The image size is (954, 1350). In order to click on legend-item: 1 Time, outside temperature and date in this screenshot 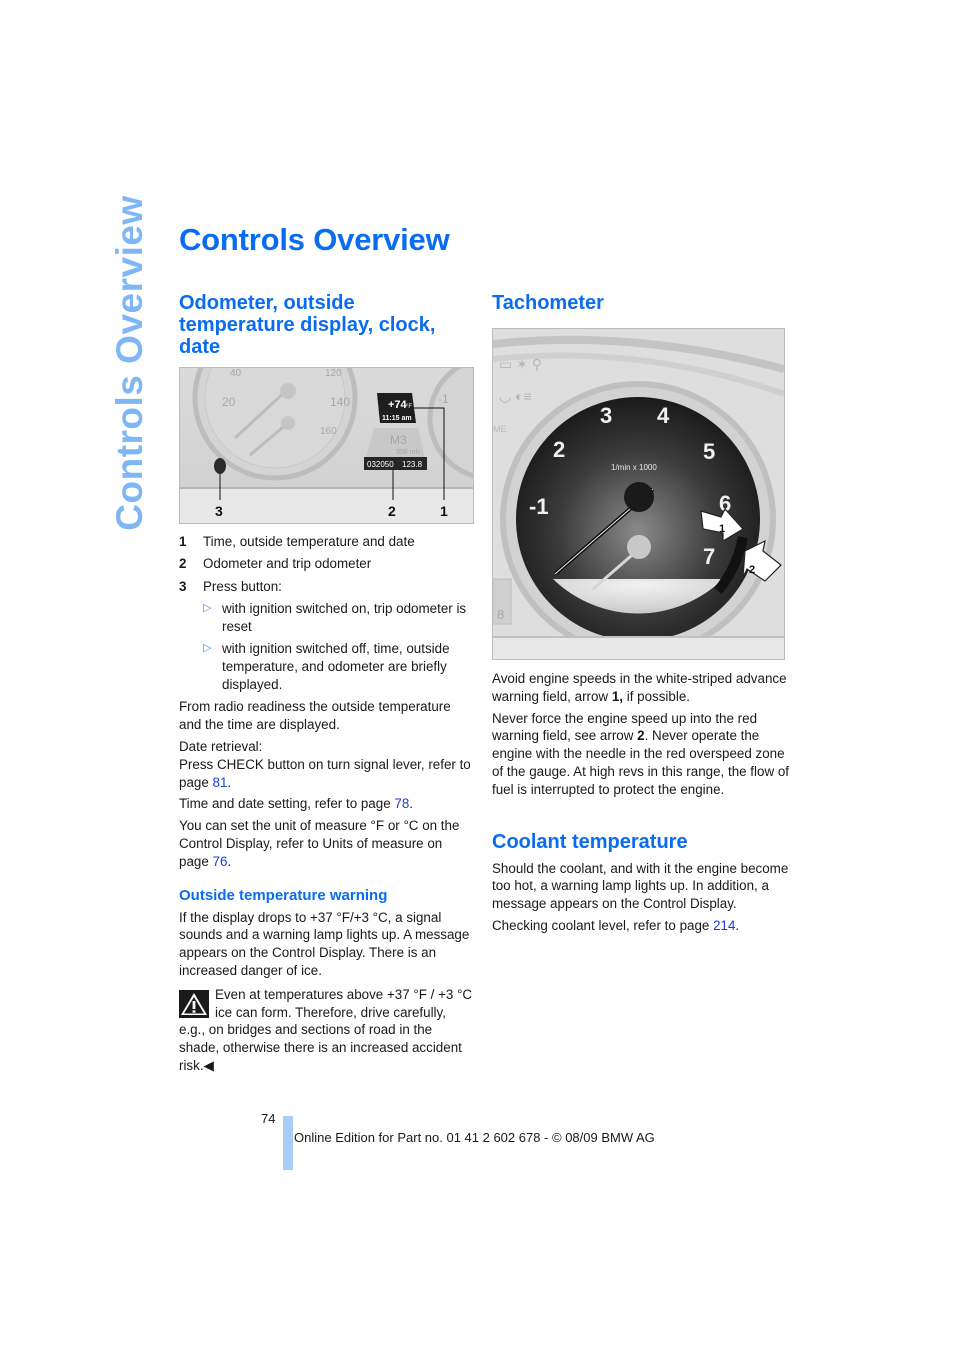, I will do `click(327, 542)`.